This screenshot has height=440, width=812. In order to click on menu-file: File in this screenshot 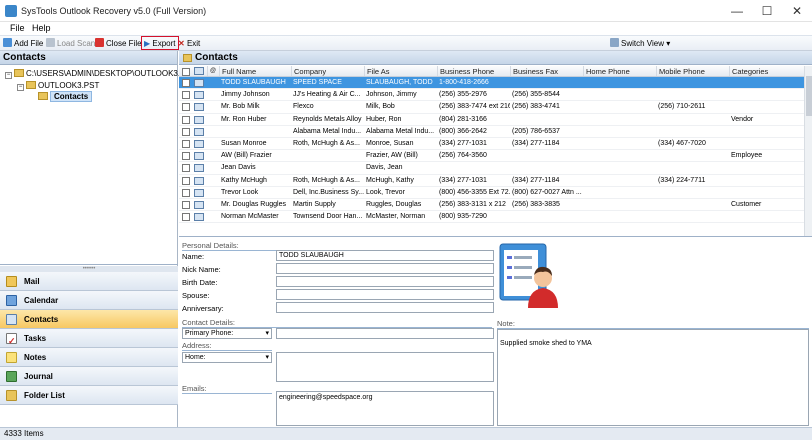, I will do `click(17, 28)`.